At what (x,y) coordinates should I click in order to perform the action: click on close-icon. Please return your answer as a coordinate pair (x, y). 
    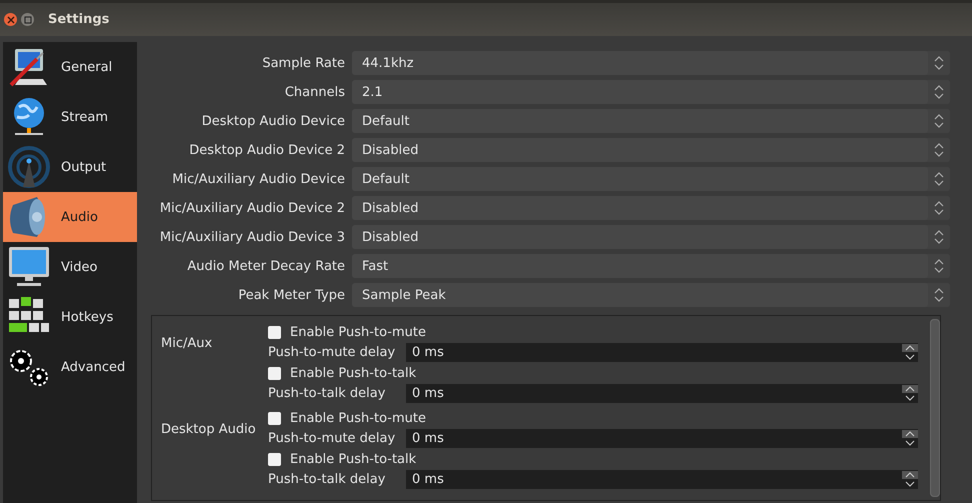
    Looking at the image, I should click on (10, 20).